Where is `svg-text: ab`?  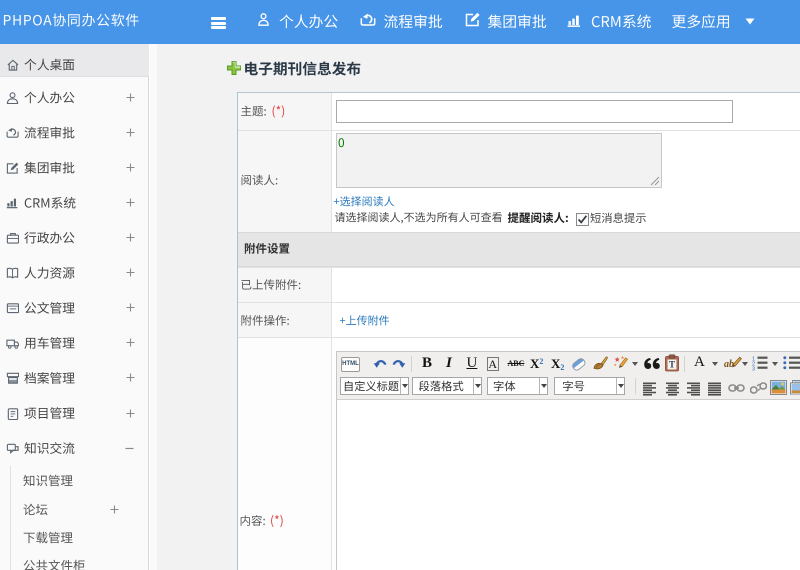
svg-text: ab is located at coordinates (729, 364).